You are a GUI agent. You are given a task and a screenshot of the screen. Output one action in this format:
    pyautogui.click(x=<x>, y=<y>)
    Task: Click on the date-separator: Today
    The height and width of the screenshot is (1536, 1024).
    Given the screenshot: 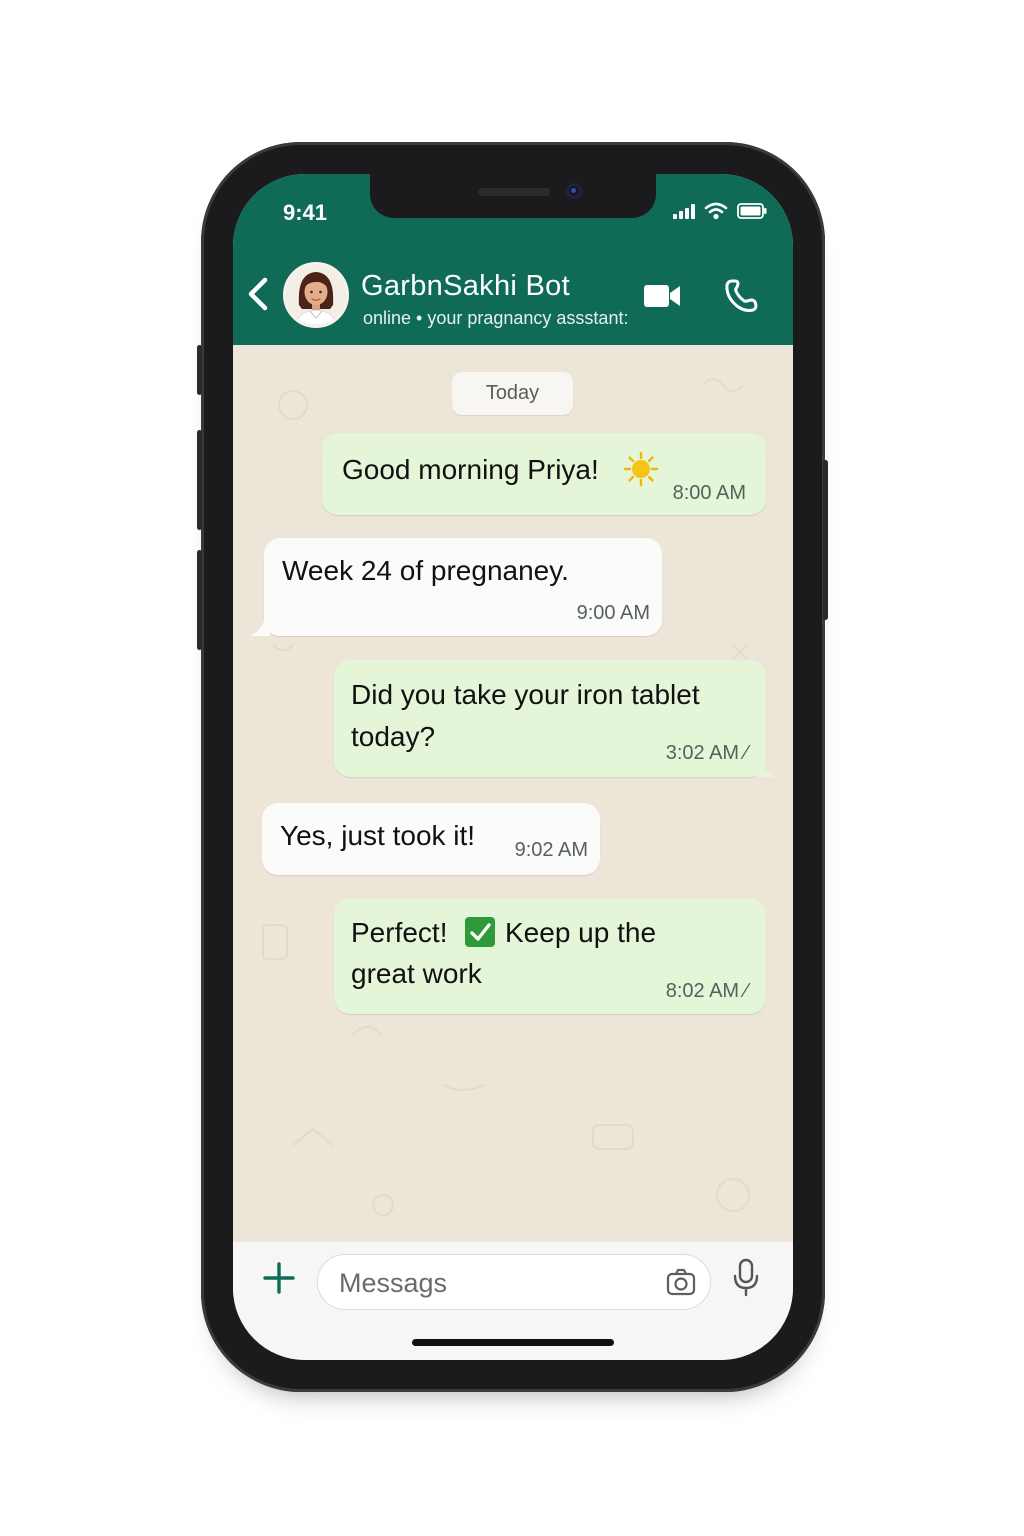 What is the action you would take?
    pyautogui.click(x=512, y=393)
    